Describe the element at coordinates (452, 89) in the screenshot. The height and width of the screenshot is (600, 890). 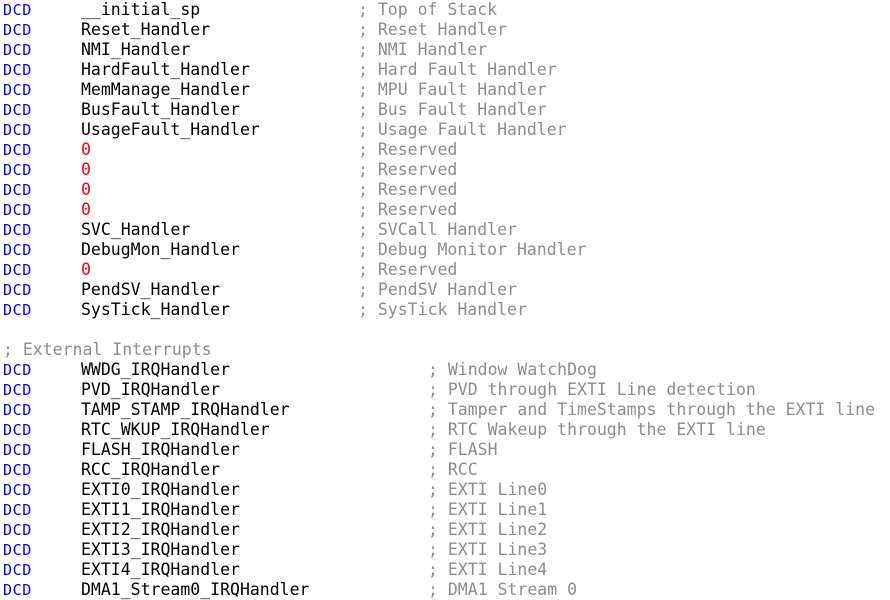
I see `comment-token: ; MPU Fault Handler` at that location.